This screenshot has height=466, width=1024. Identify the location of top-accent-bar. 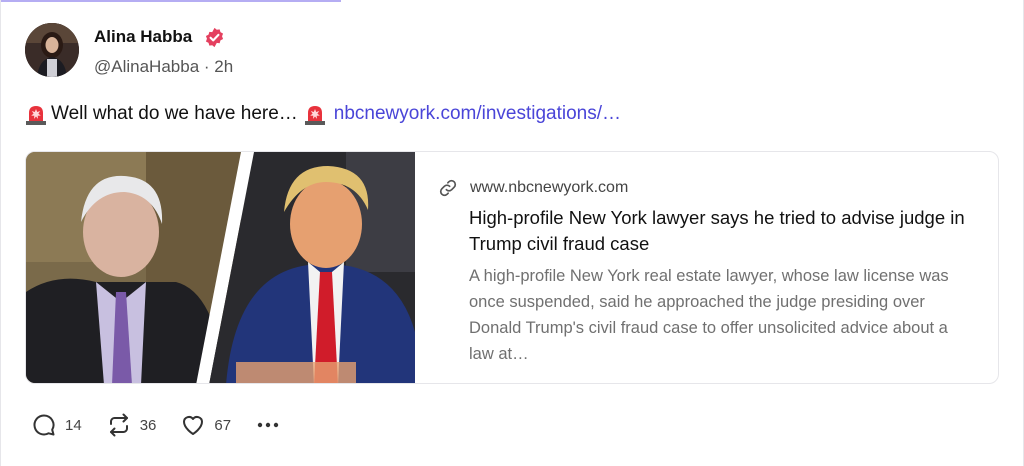
(171, 1).